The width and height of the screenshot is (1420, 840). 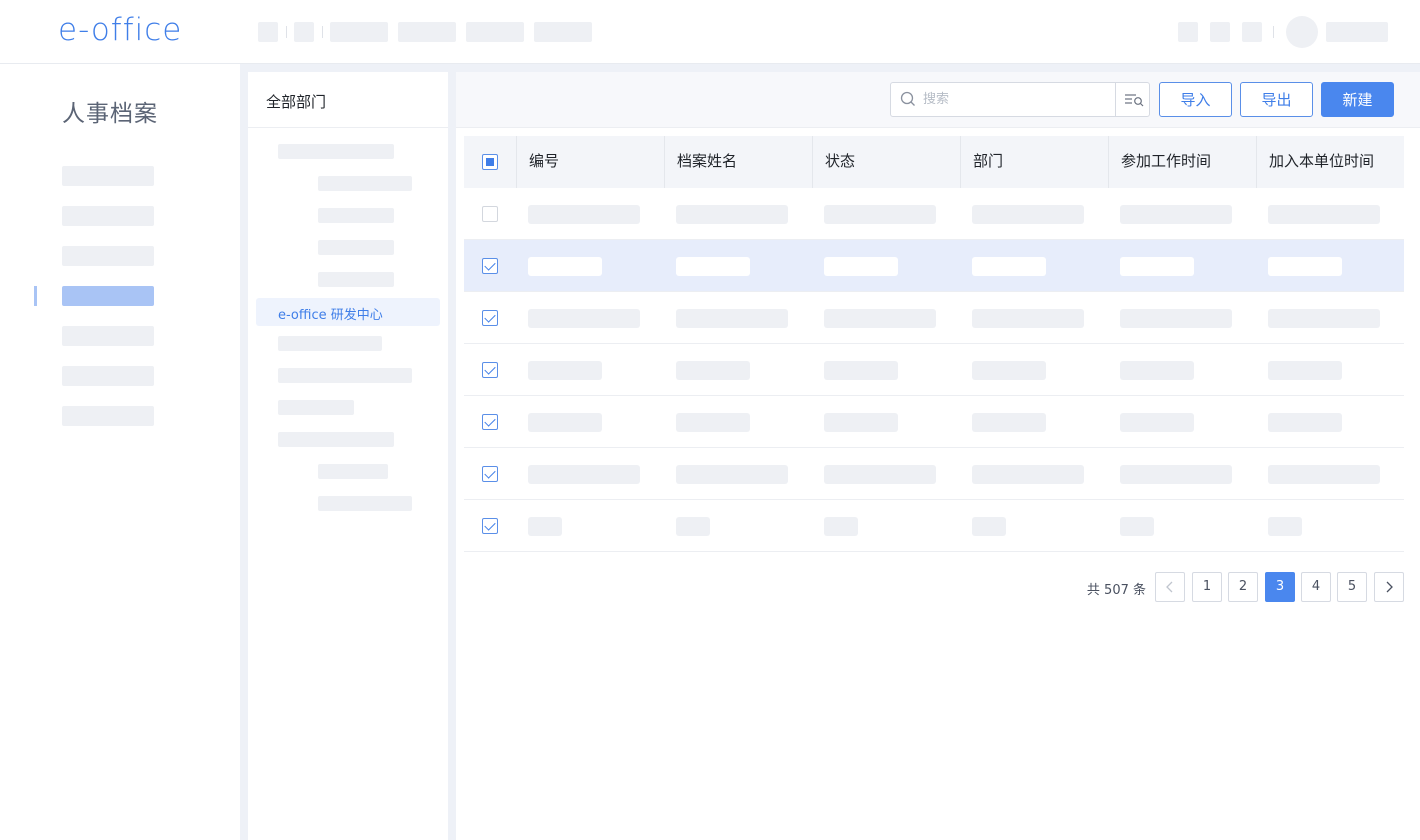 I want to click on chevron-left-icon, so click(x=1169, y=587).